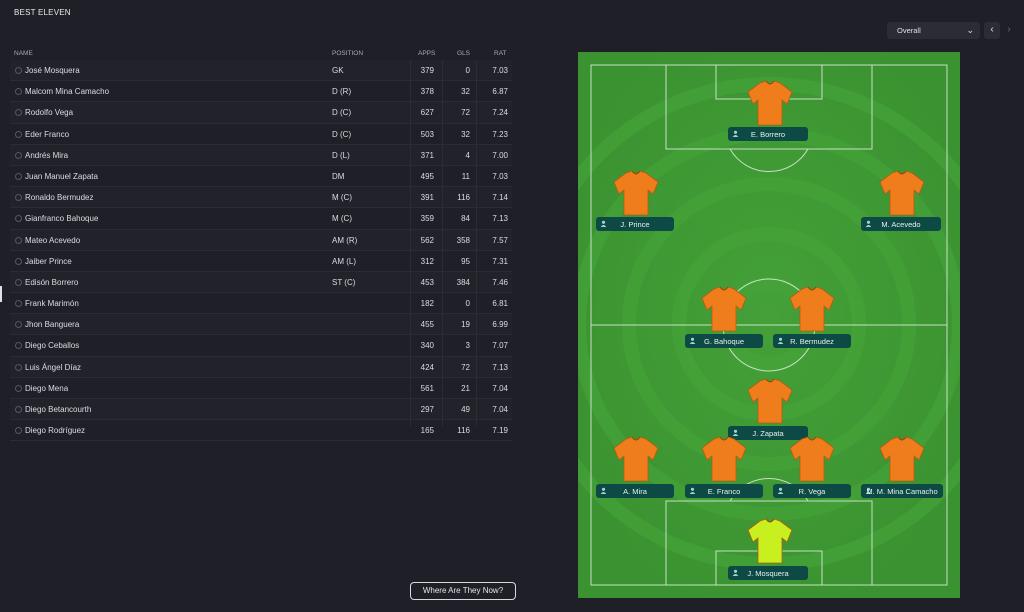 The width and height of the screenshot is (1024, 612). I want to click on player-goals: 21, so click(465, 388).